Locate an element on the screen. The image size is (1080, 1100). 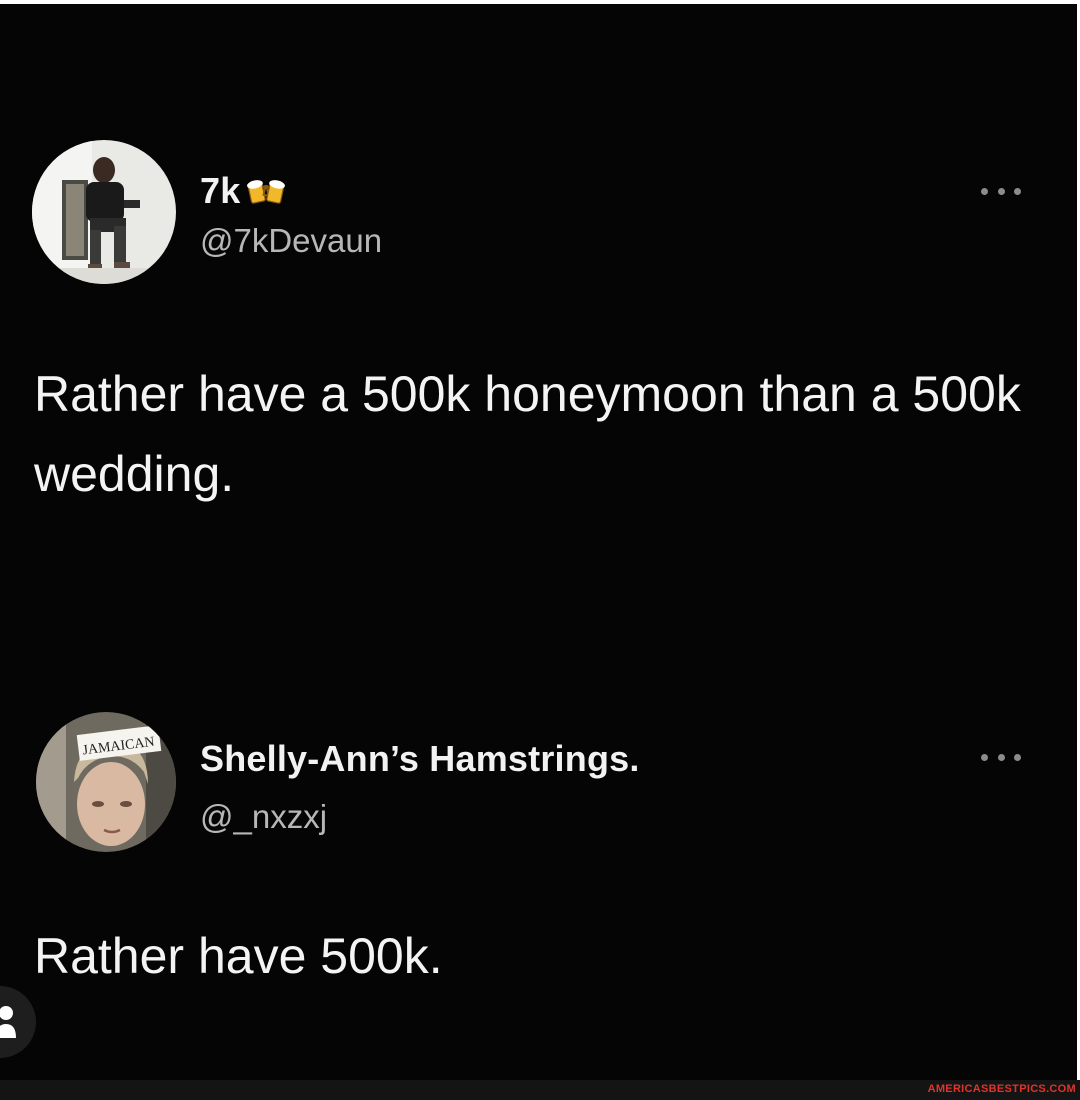
person-icon is located at coordinates (8, 1022).